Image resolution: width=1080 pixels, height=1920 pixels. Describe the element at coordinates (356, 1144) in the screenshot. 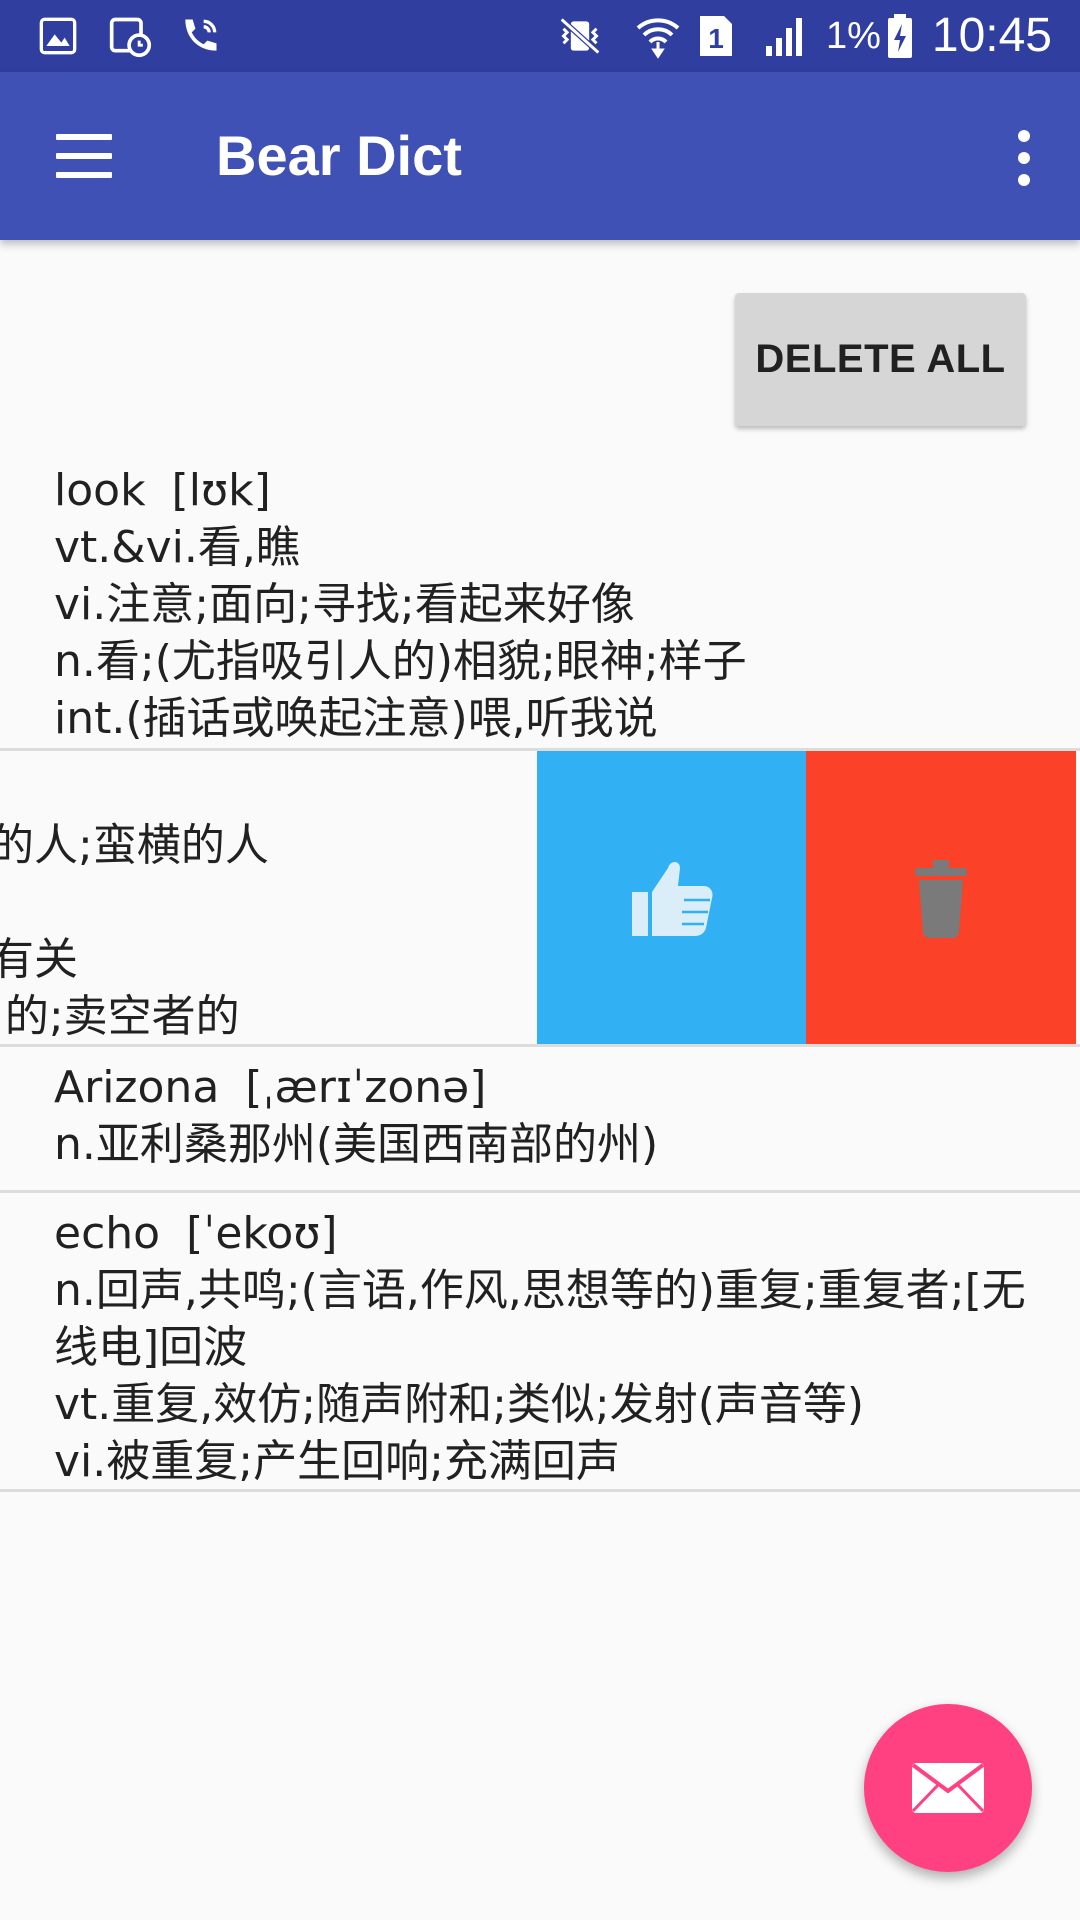

I see `word-definition: n.亚利桑那州(美国西南部的州)` at that location.